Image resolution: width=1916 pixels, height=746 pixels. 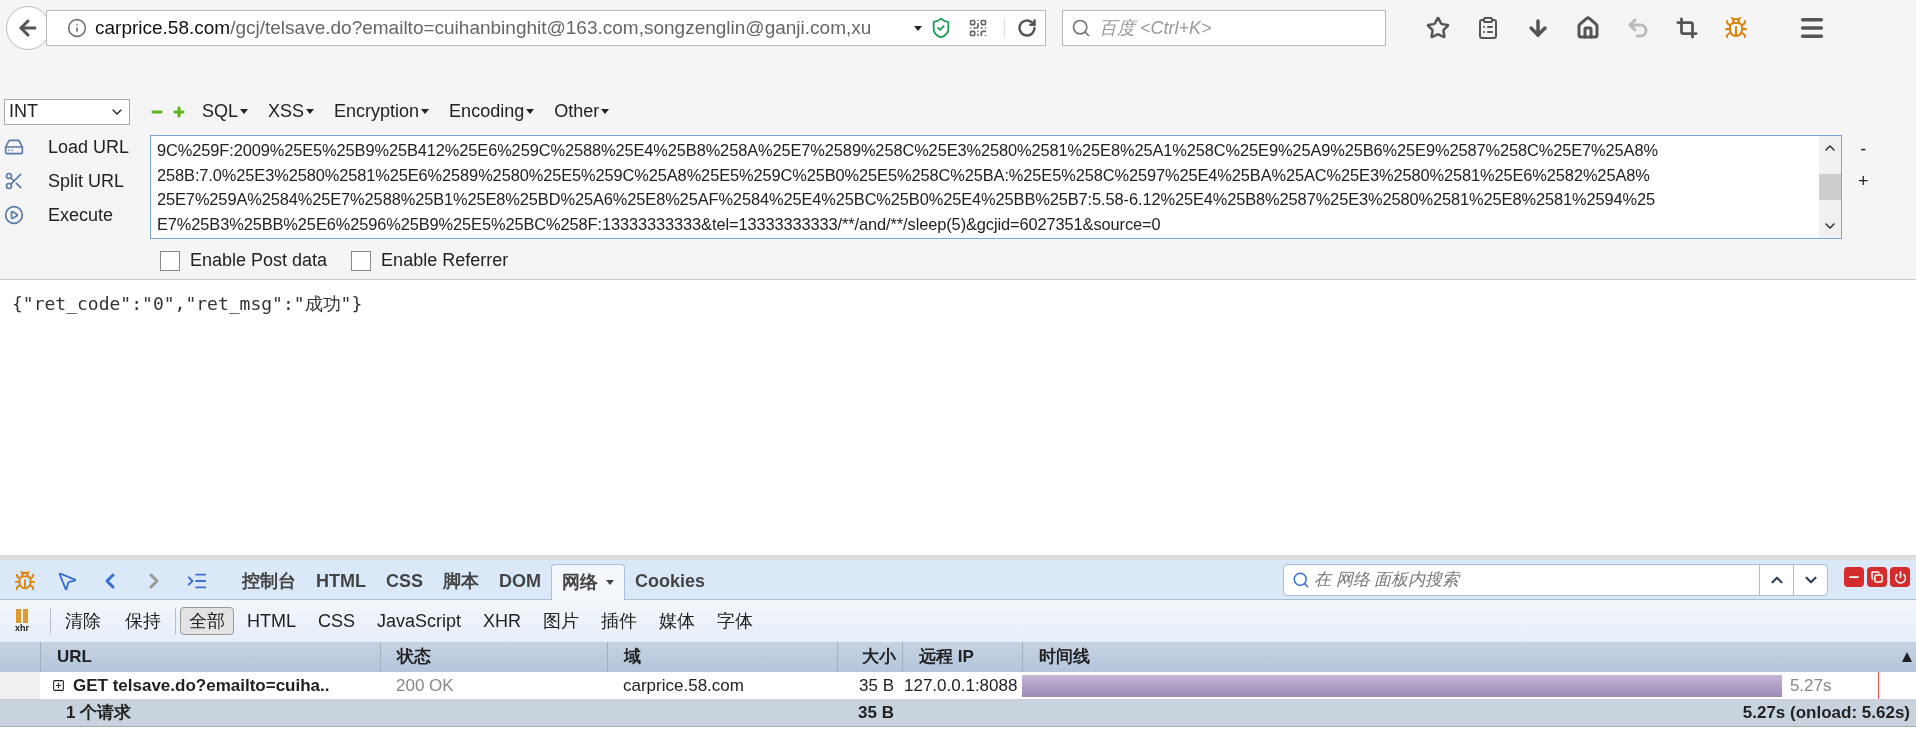 I want to click on panel-search-field: 在 网络 面板内搜索, so click(x=1555, y=580).